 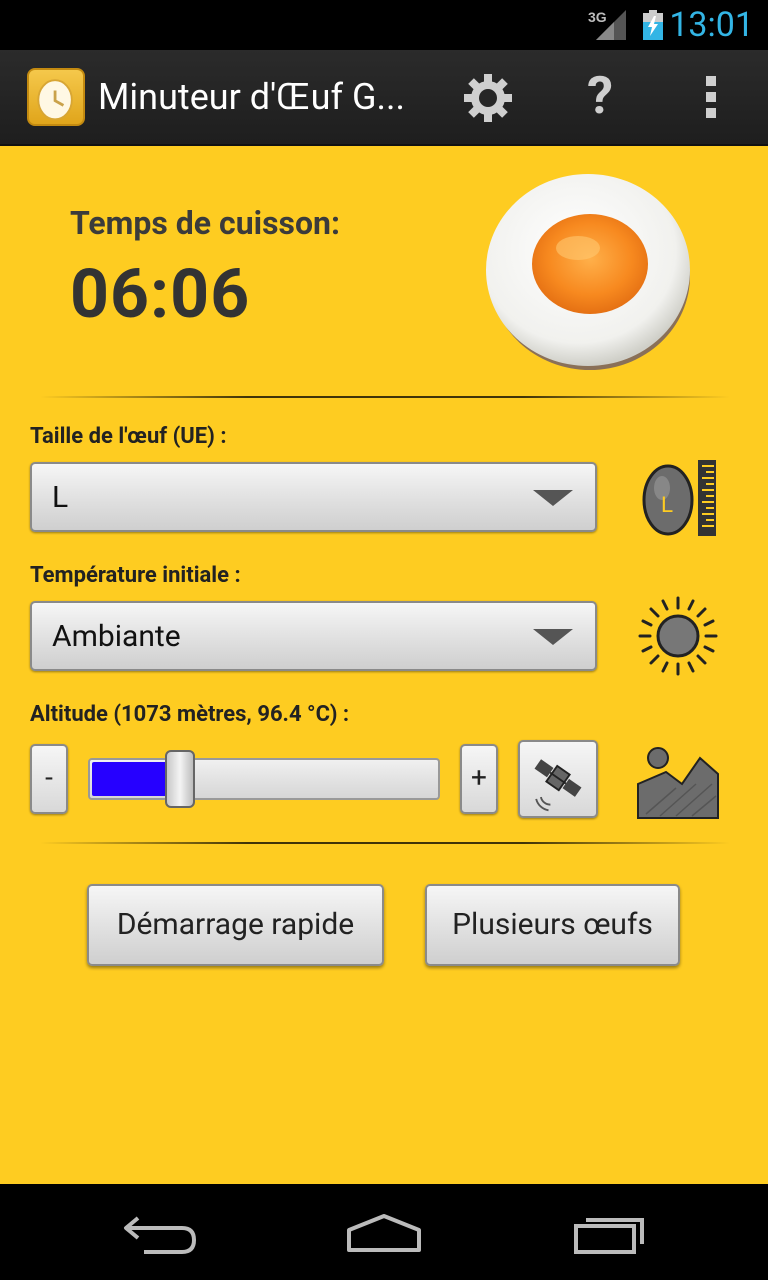 I want to click on gps-locate-button, so click(x=558, y=779).